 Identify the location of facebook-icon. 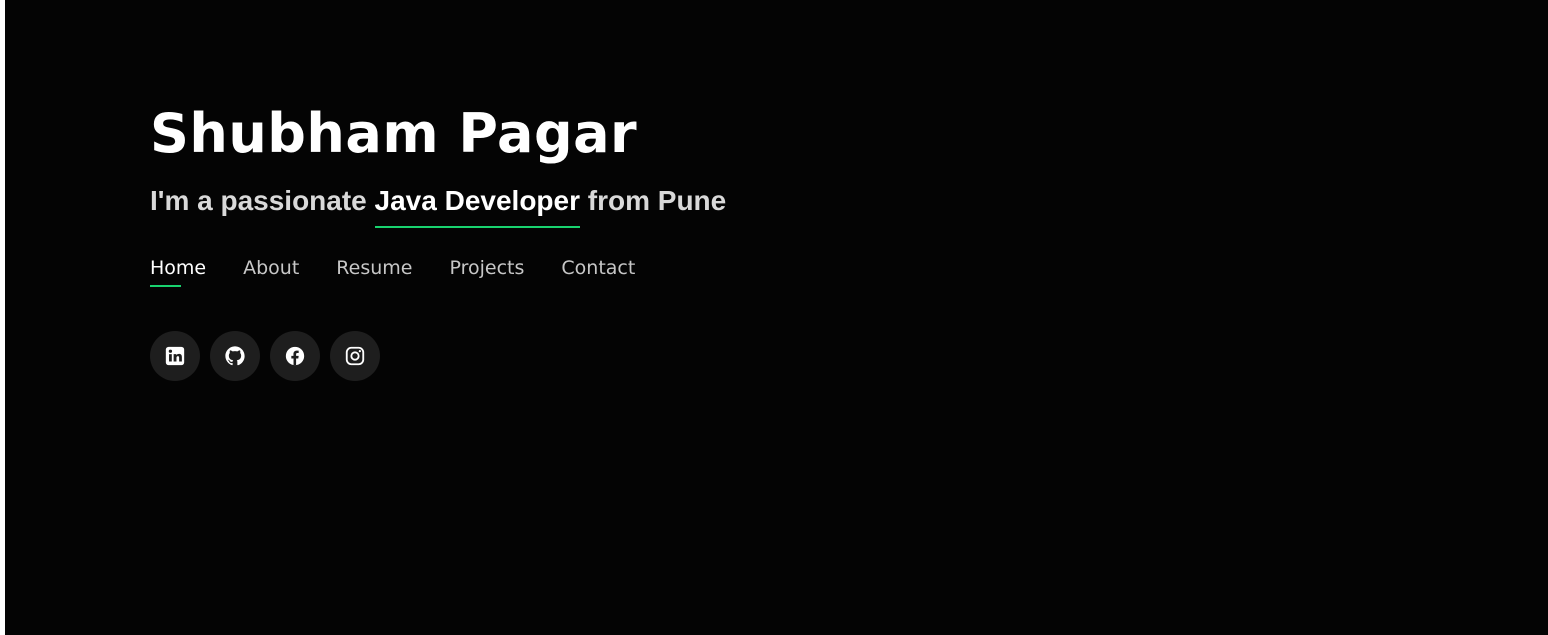
(295, 356).